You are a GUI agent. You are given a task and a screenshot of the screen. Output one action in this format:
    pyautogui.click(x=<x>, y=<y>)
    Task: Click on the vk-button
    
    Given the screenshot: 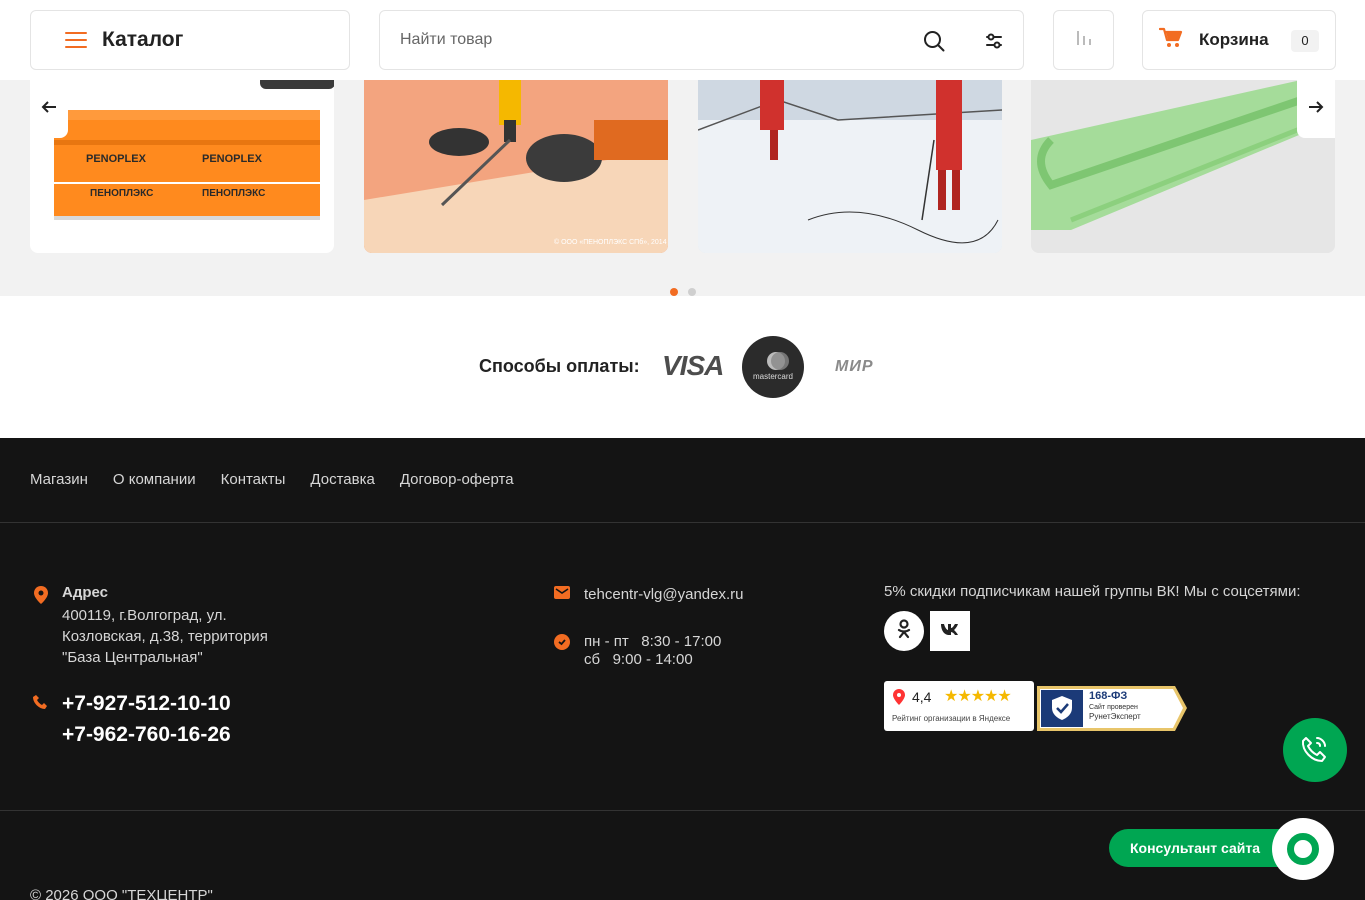 What is the action you would take?
    pyautogui.click(x=950, y=631)
    